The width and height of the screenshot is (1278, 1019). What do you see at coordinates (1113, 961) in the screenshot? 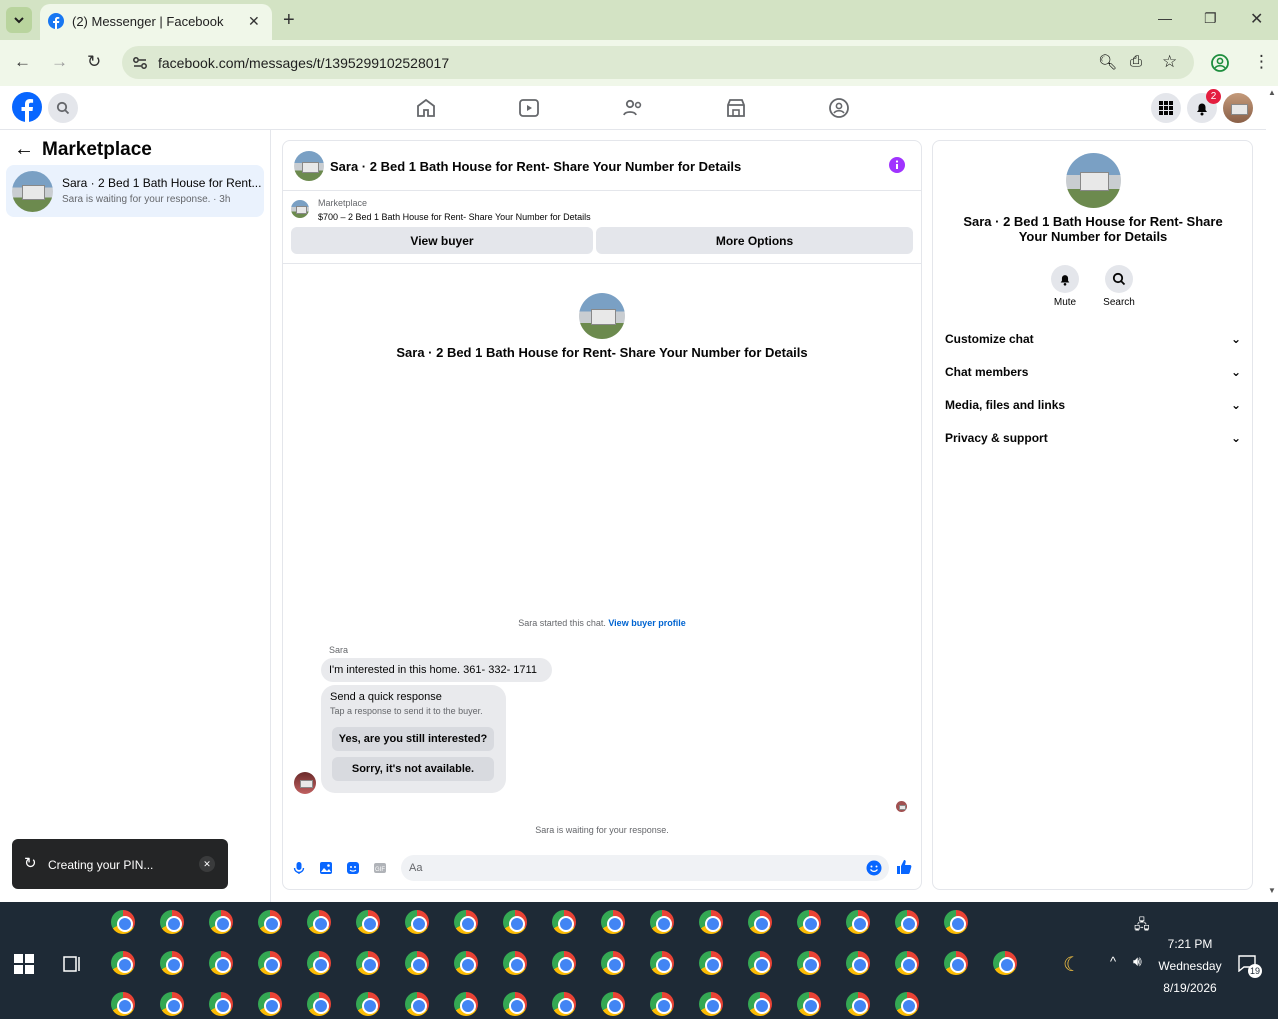
I see `tray-chevron-up-icon: ^` at bounding box center [1113, 961].